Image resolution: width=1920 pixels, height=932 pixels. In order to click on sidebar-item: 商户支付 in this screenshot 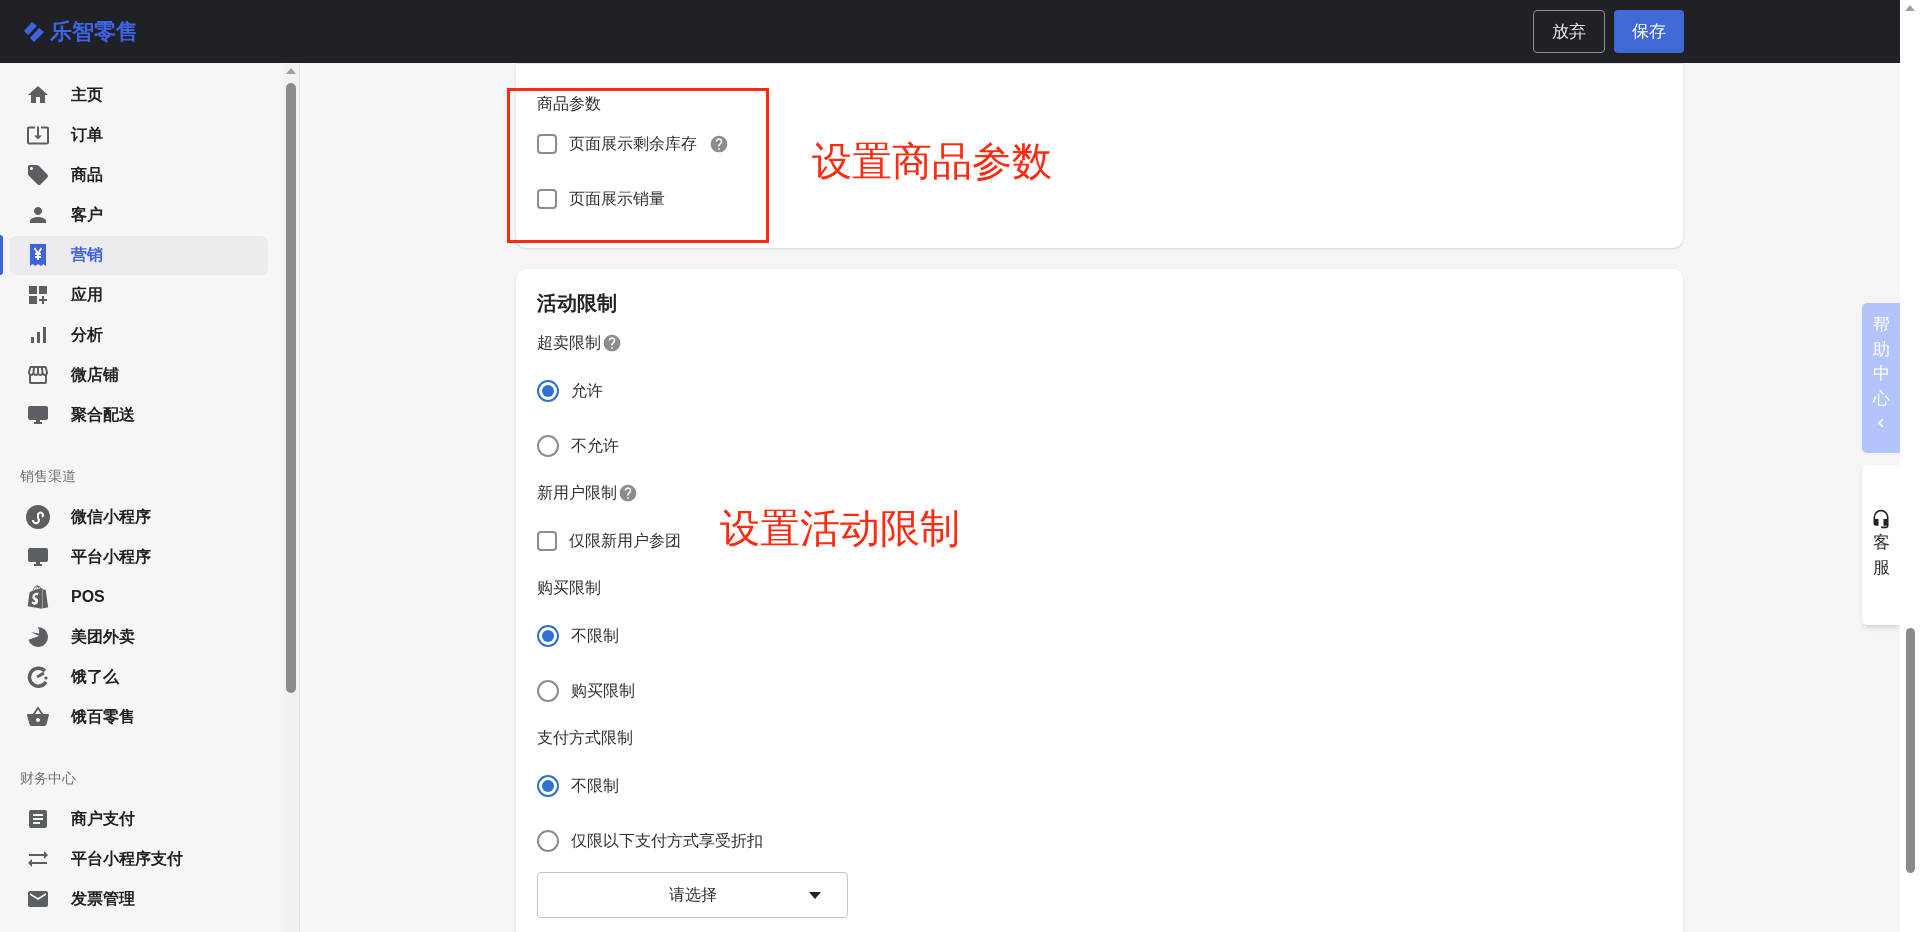, I will do `click(139, 819)`.